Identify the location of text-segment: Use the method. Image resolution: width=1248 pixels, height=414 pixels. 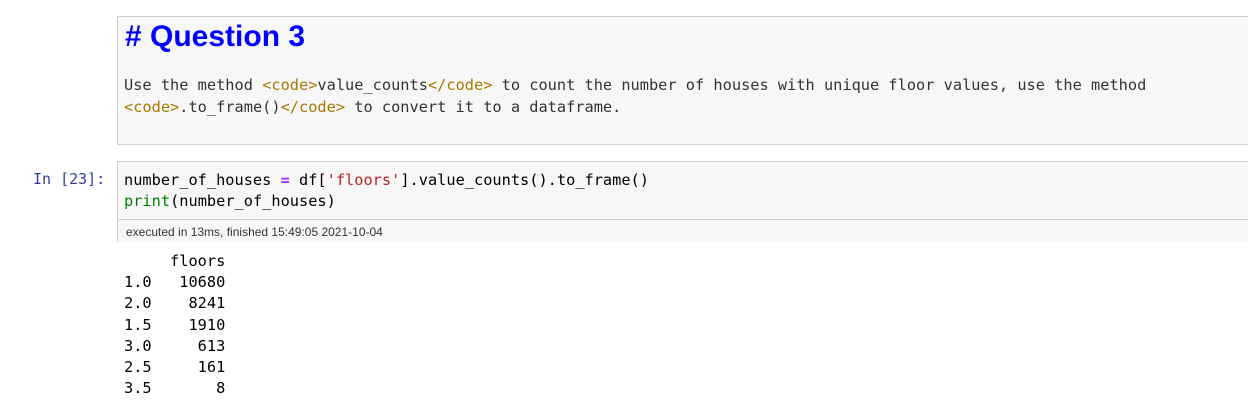
(193, 85).